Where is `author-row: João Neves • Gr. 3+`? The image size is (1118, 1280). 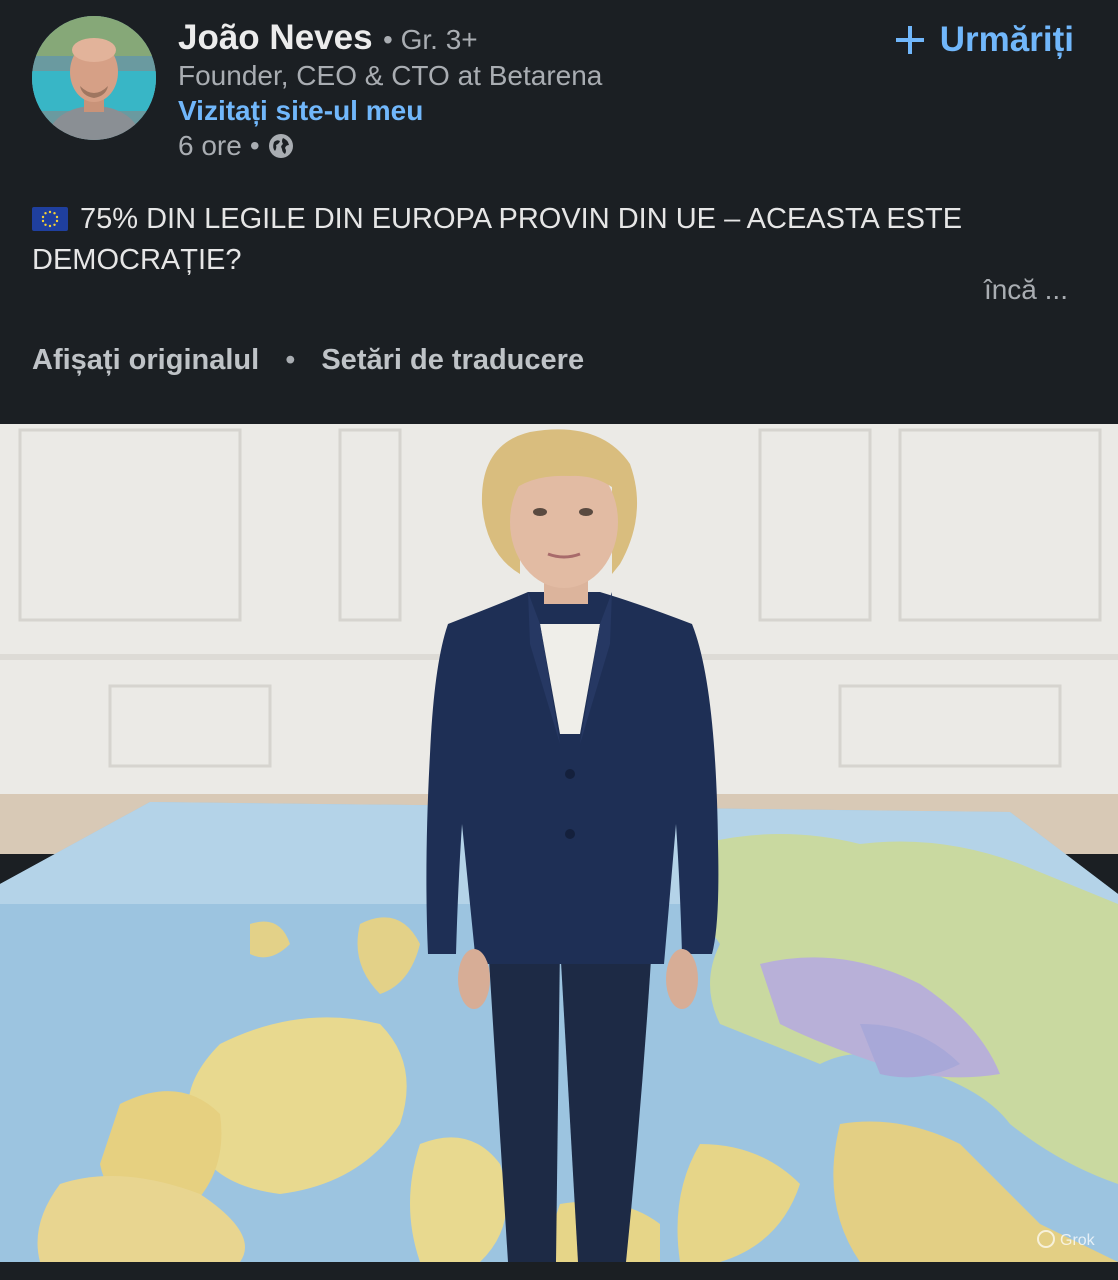
author-row: João Neves • Gr. 3+ is located at coordinates (328, 38).